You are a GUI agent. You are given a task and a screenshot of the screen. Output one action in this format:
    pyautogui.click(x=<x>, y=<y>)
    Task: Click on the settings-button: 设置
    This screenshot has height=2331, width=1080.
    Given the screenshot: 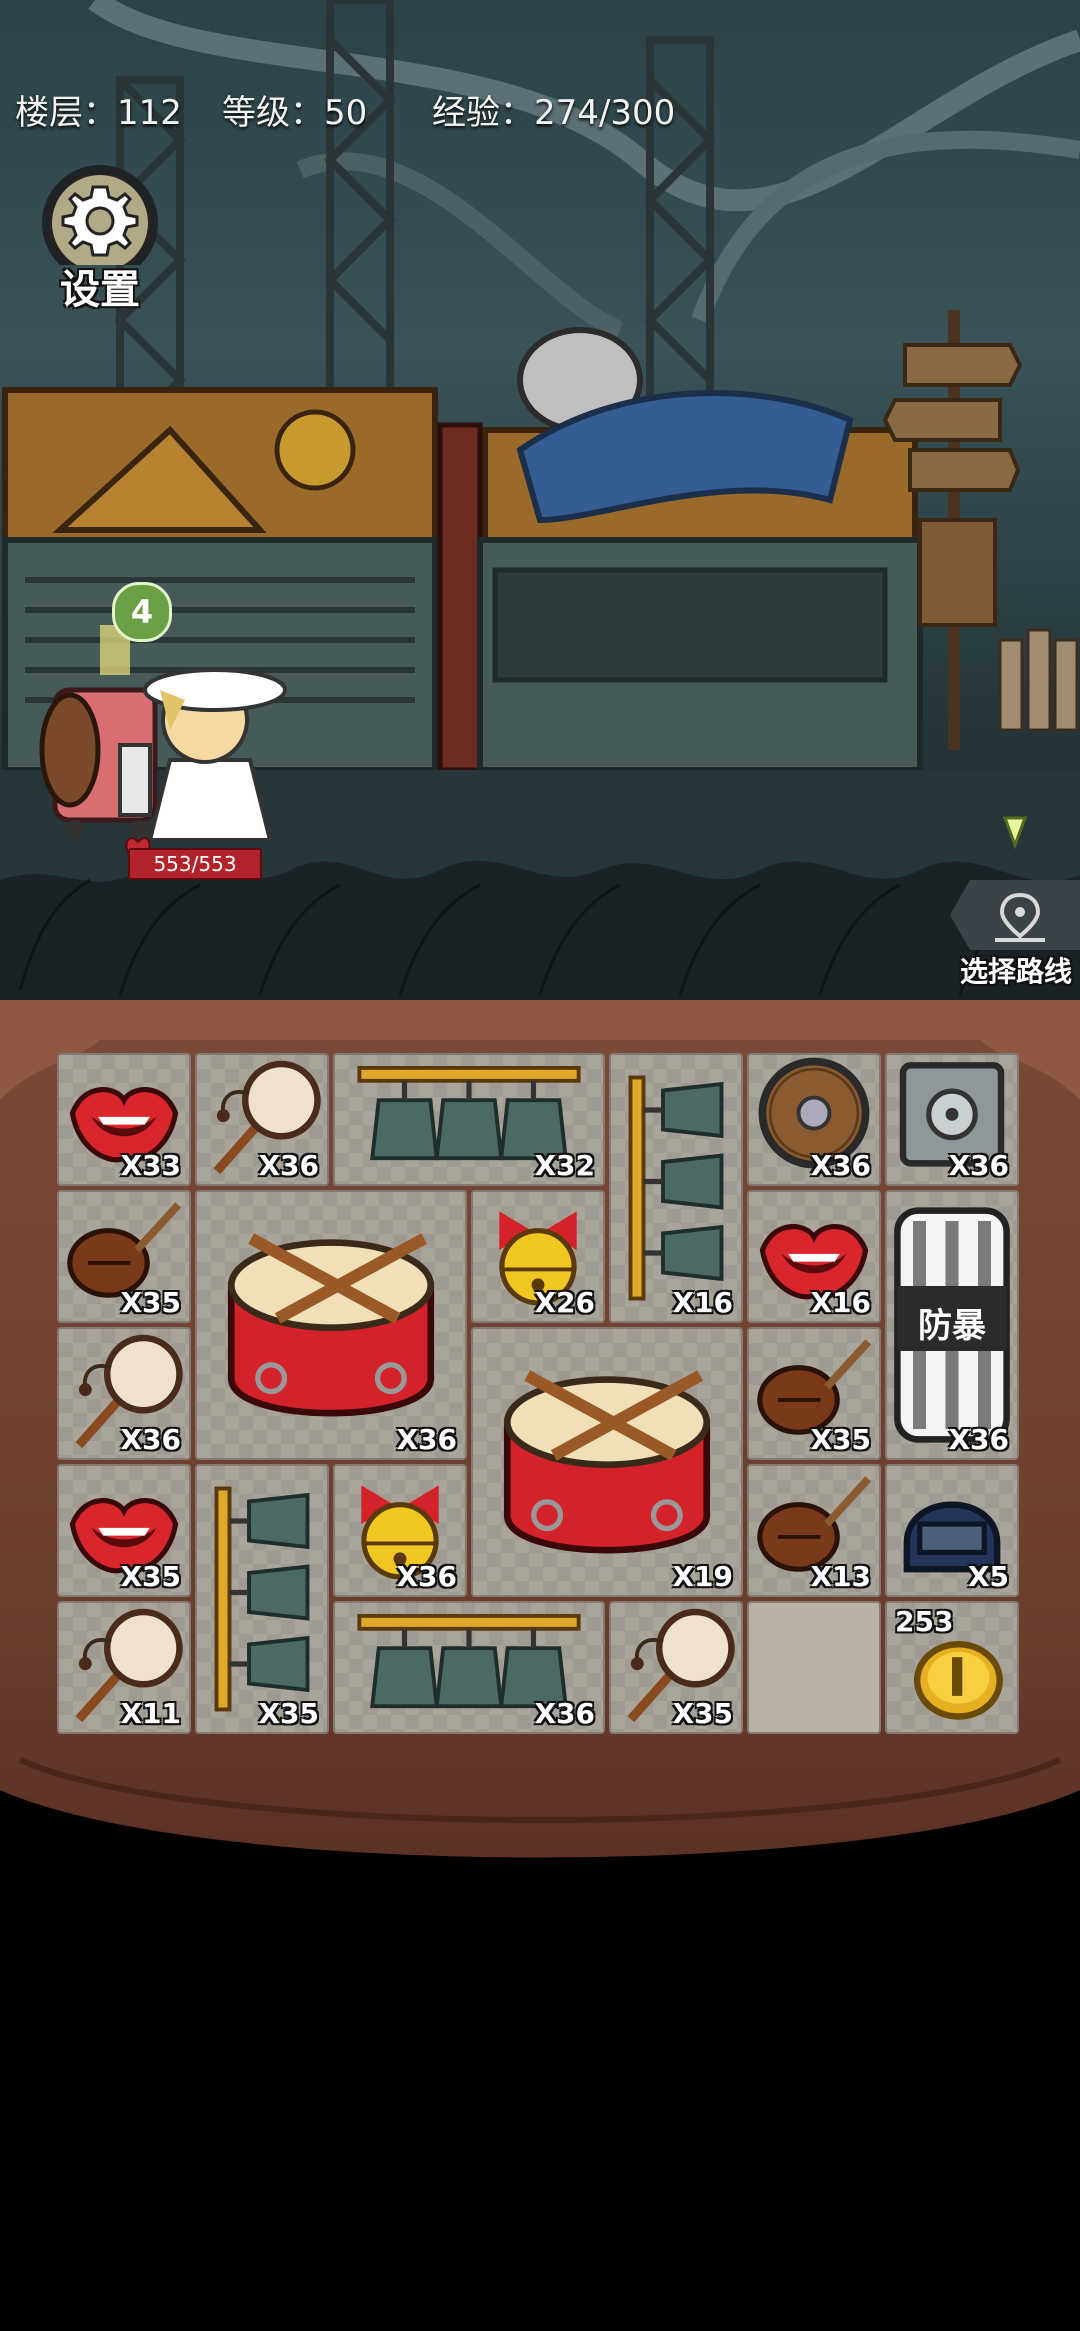 What is the action you would take?
    pyautogui.click(x=100, y=240)
    